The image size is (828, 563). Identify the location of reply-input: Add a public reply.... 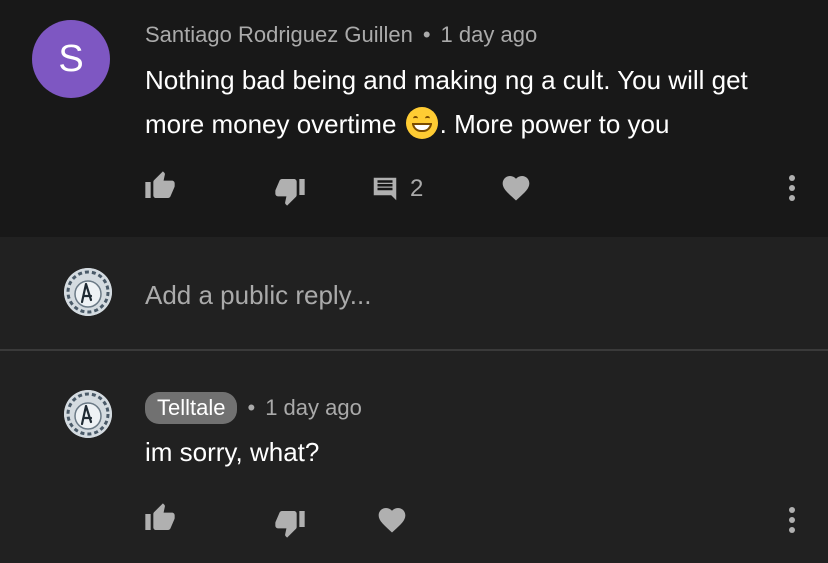
(258, 295).